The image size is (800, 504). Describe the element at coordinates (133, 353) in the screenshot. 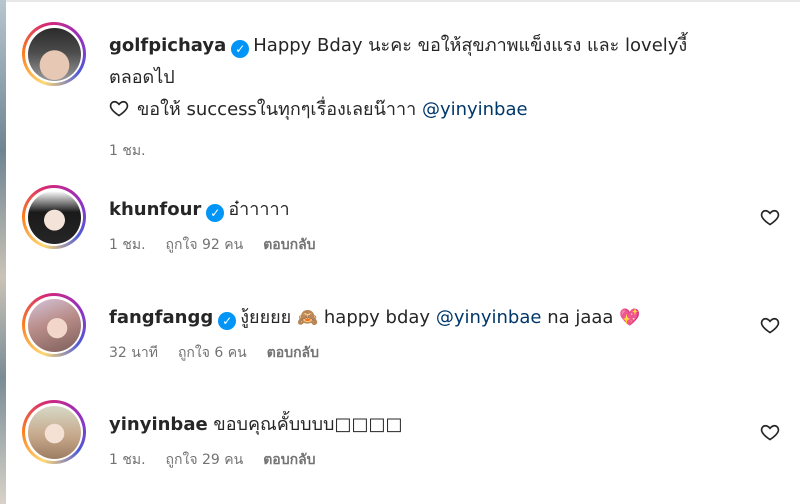

I see `comment-time: 32 นาที` at that location.